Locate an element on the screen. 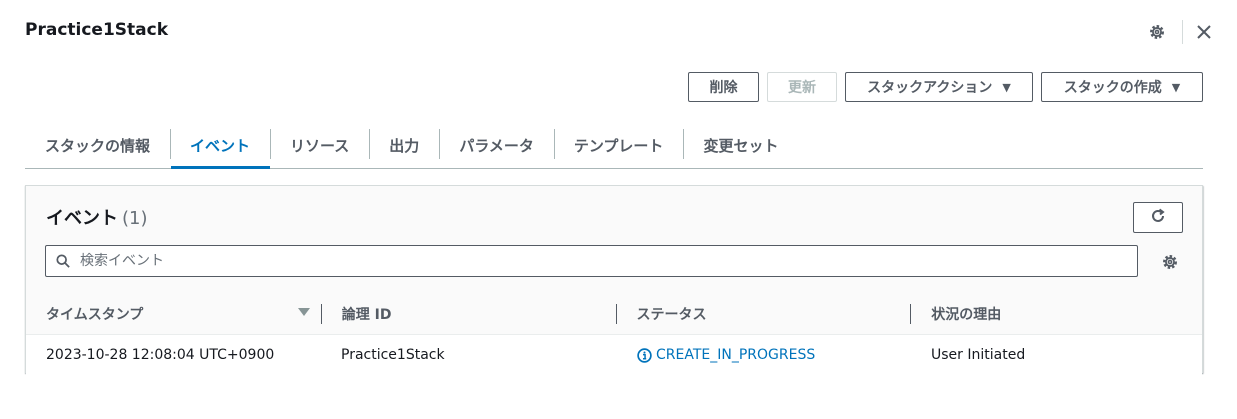 The image size is (1237, 419). column-header-label: ステータス is located at coordinates (671, 315).